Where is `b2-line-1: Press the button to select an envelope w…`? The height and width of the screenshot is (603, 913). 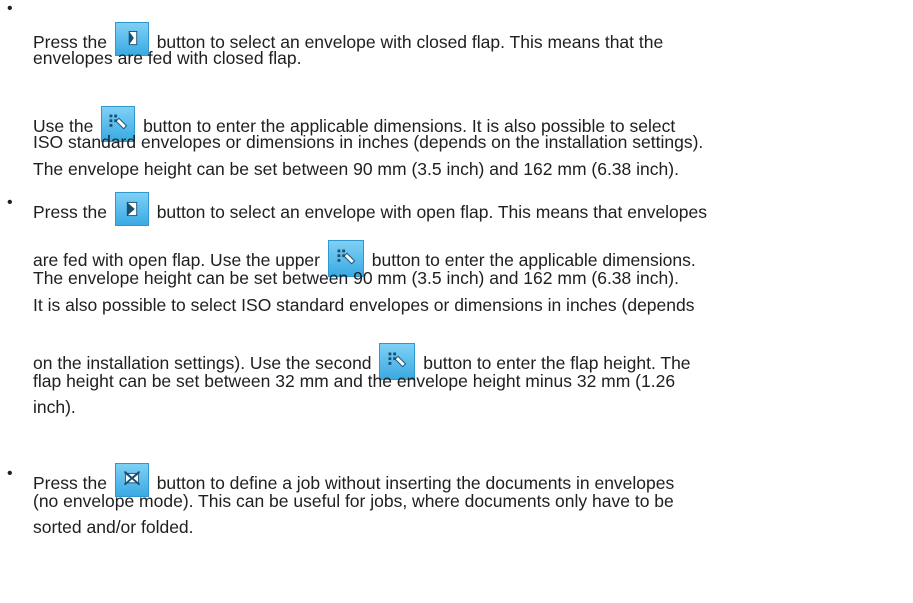
b2-line-1: Press the button to select an envelope w… is located at coordinates (370, 209).